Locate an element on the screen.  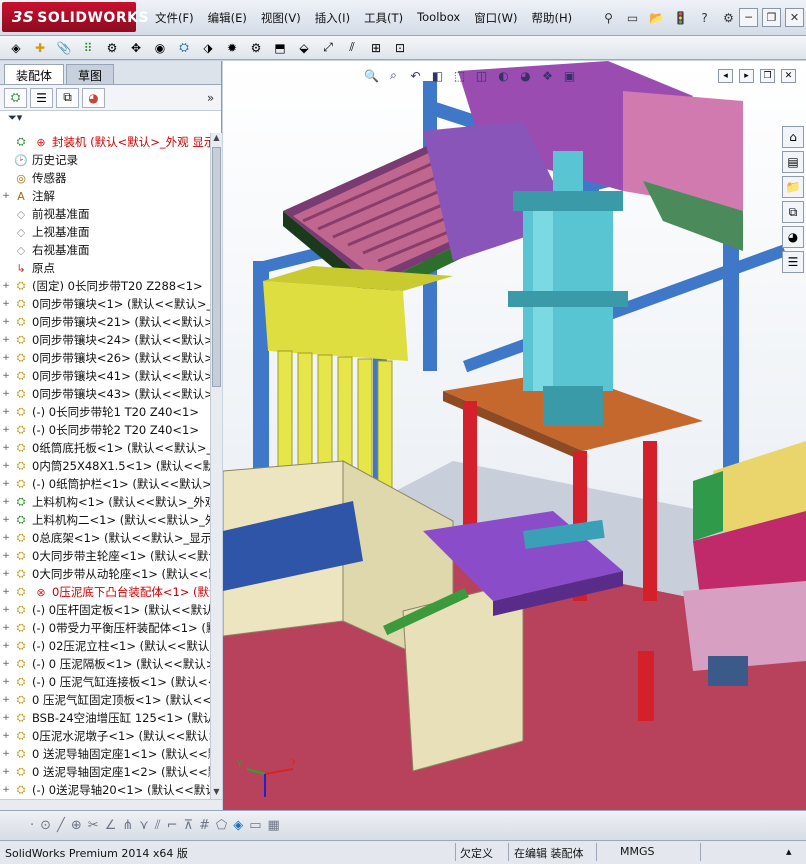
section-view-icon: ◧ is located at coordinates (437, 75).